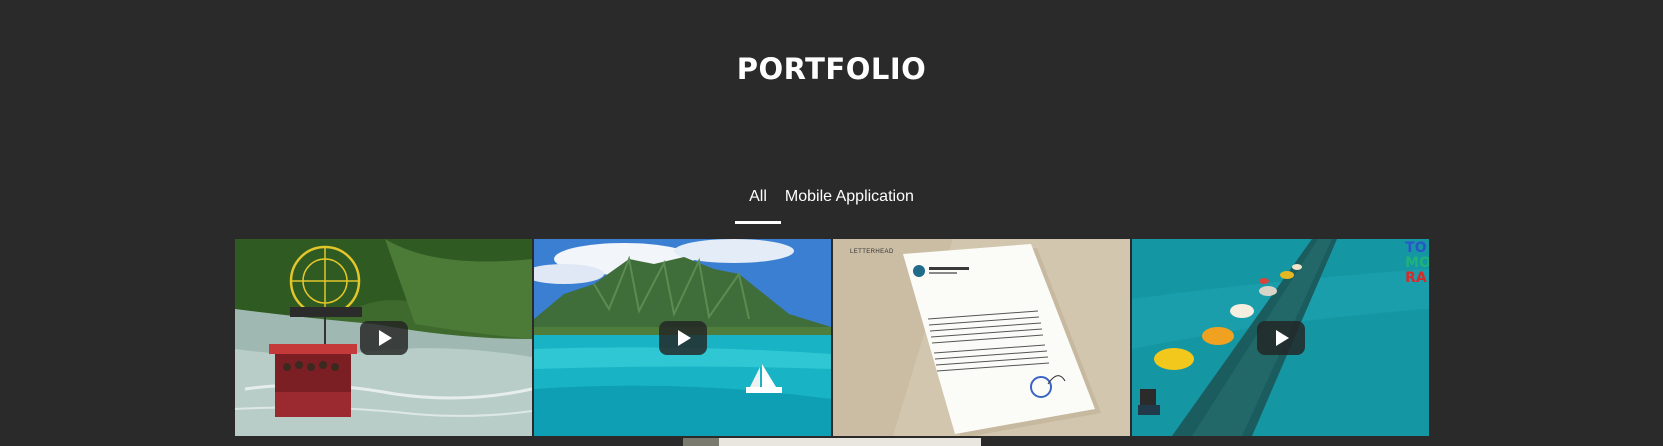  I want to click on portfolio-item-cable-car, so click(383, 337).